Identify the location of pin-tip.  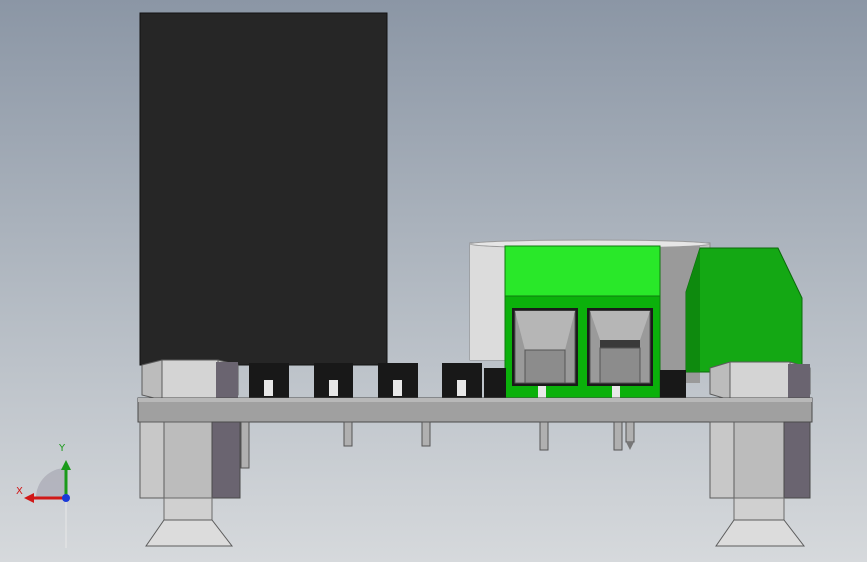
(630, 446).